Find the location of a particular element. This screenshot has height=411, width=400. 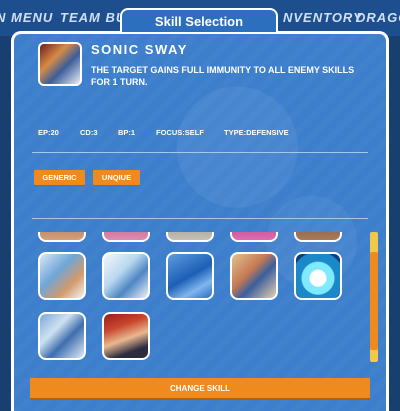

skill-grid-scrollbar is located at coordinates (374, 297).